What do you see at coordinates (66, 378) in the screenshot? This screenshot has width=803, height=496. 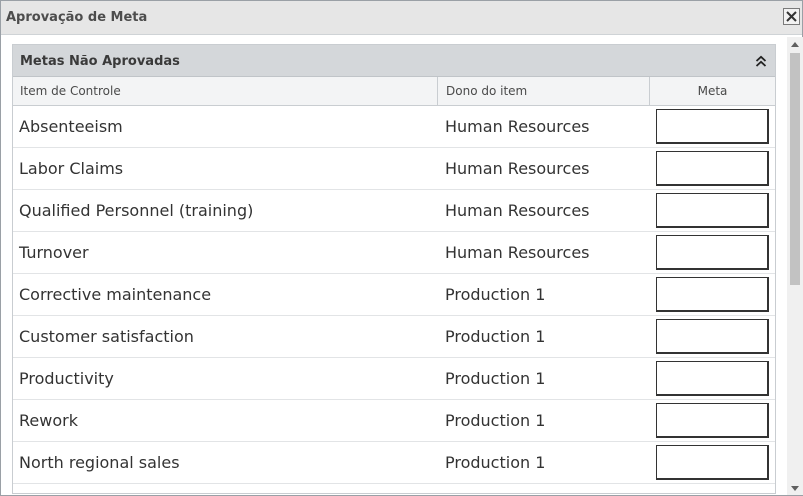 I see `control-item-cell: Productivity` at bounding box center [66, 378].